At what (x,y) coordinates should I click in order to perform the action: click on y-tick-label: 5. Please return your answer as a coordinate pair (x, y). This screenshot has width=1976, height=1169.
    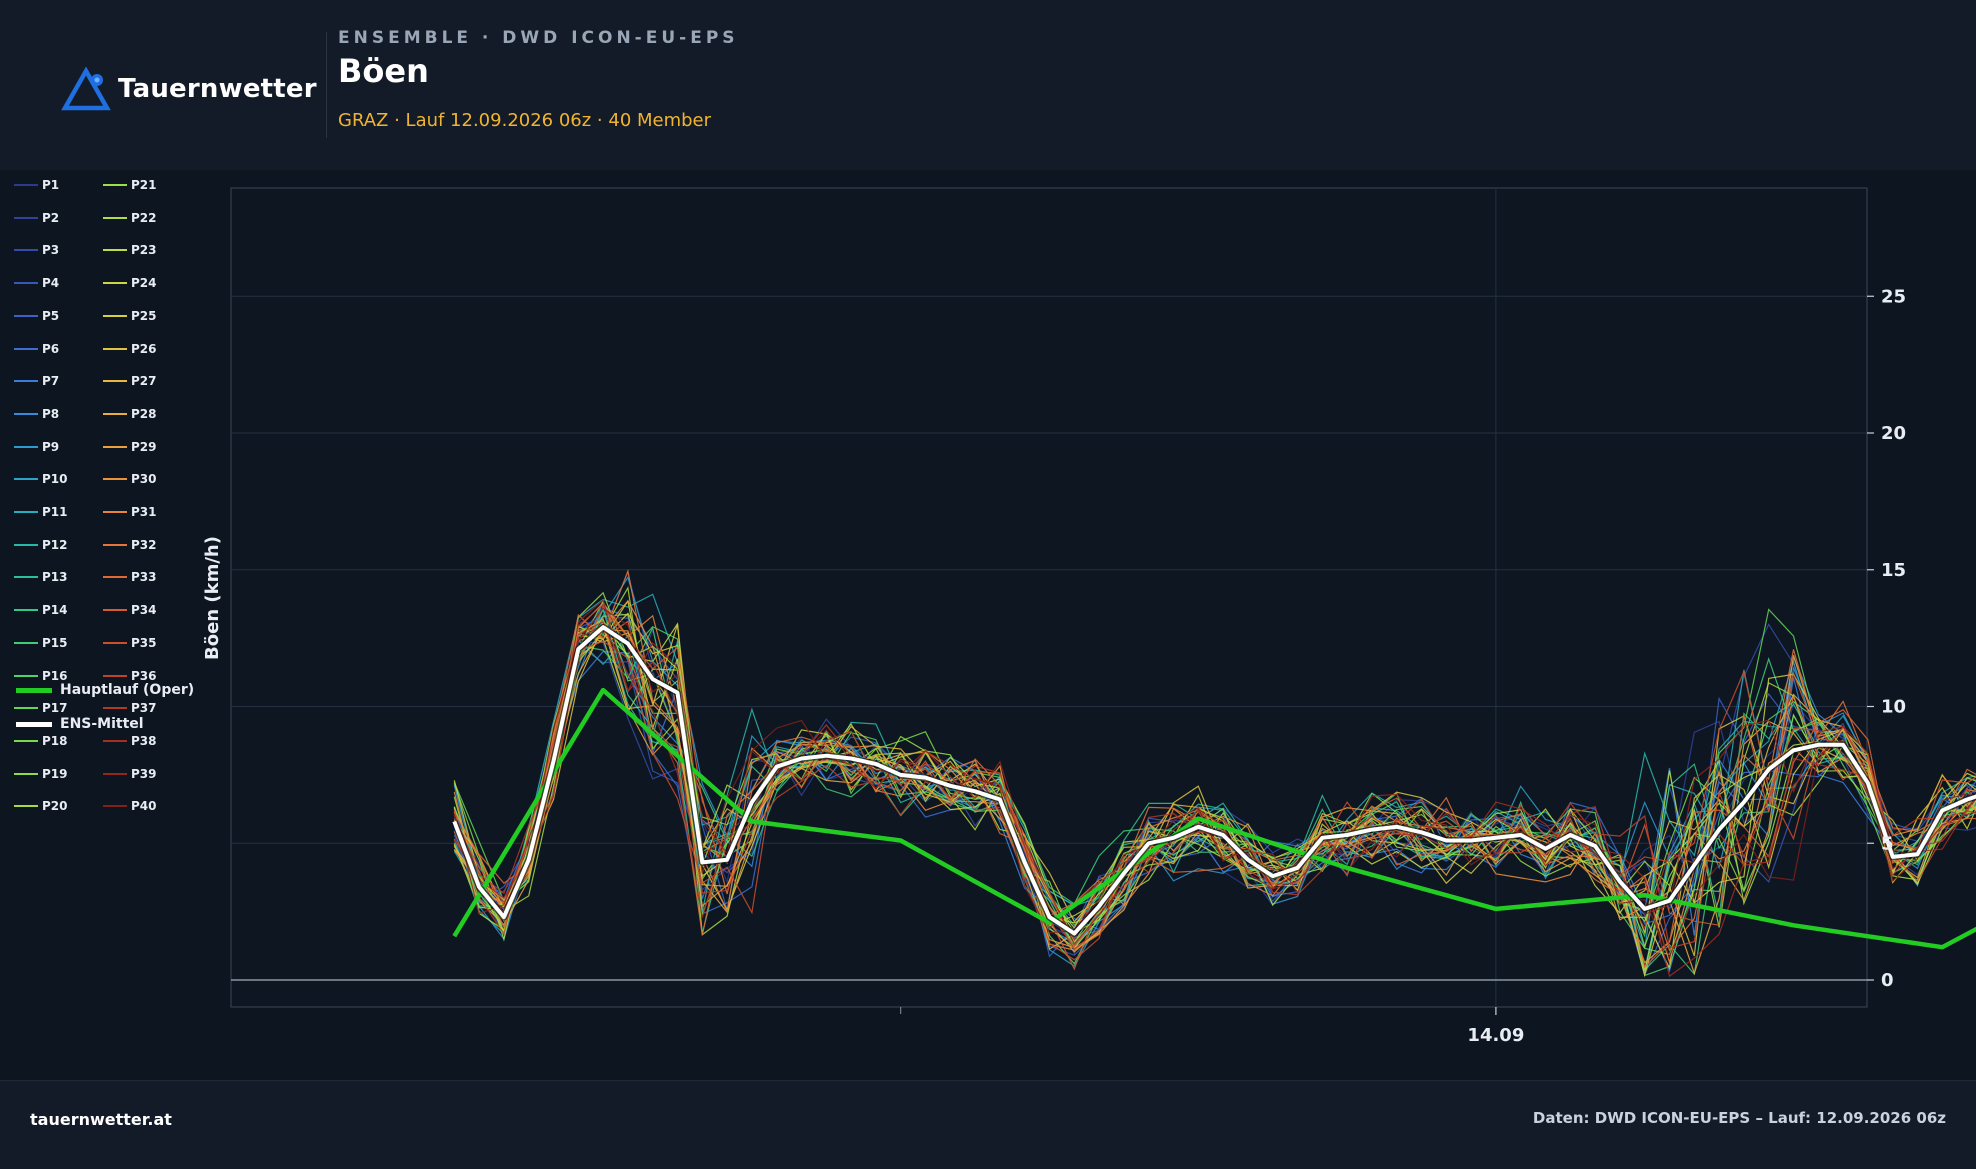
    Looking at the image, I should click on (1887, 843).